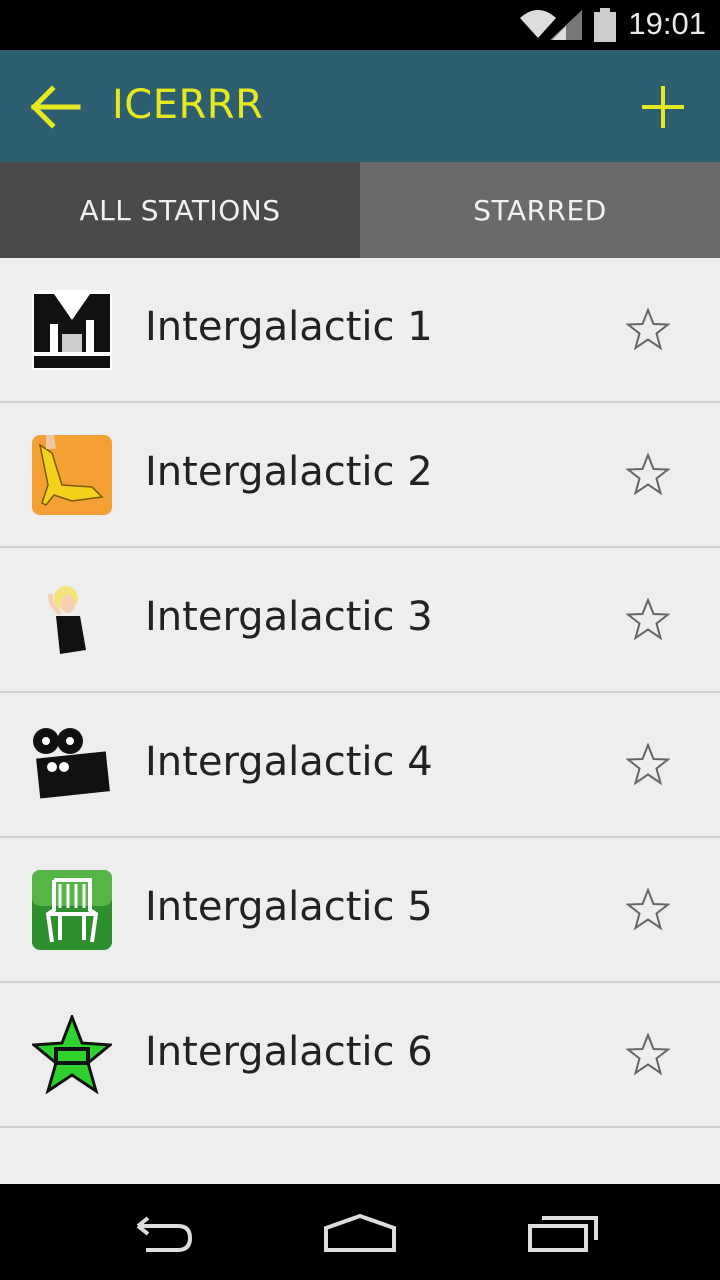  I want to click on navigation-bar, so click(360, 1232).